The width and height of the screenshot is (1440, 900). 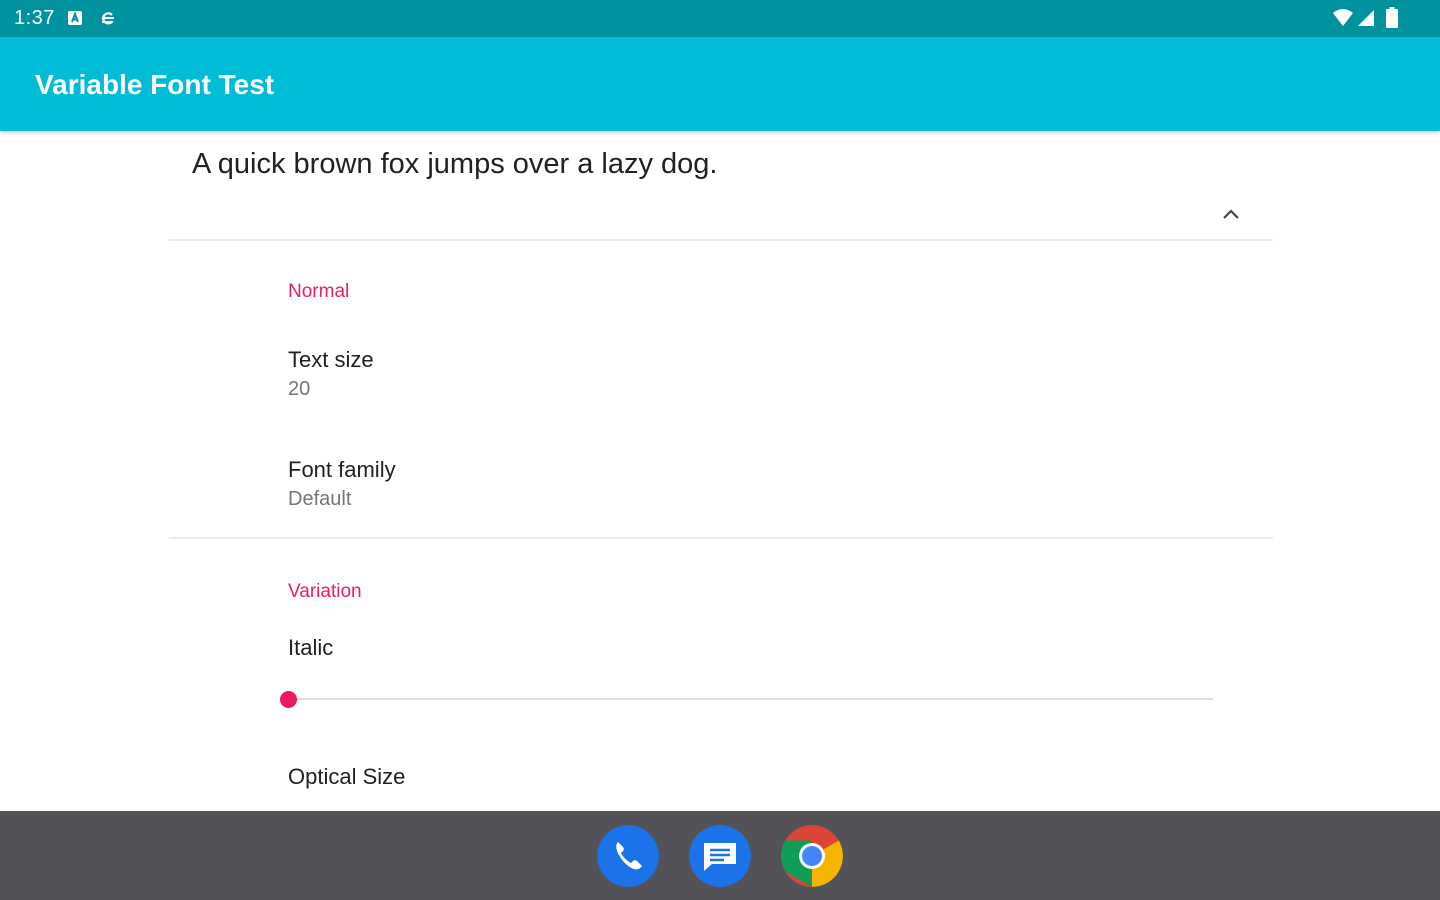 What do you see at coordinates (720, 84) in the screenshot?
I see `app-bar: Variable Font Test` at bounding box center [720, 84].